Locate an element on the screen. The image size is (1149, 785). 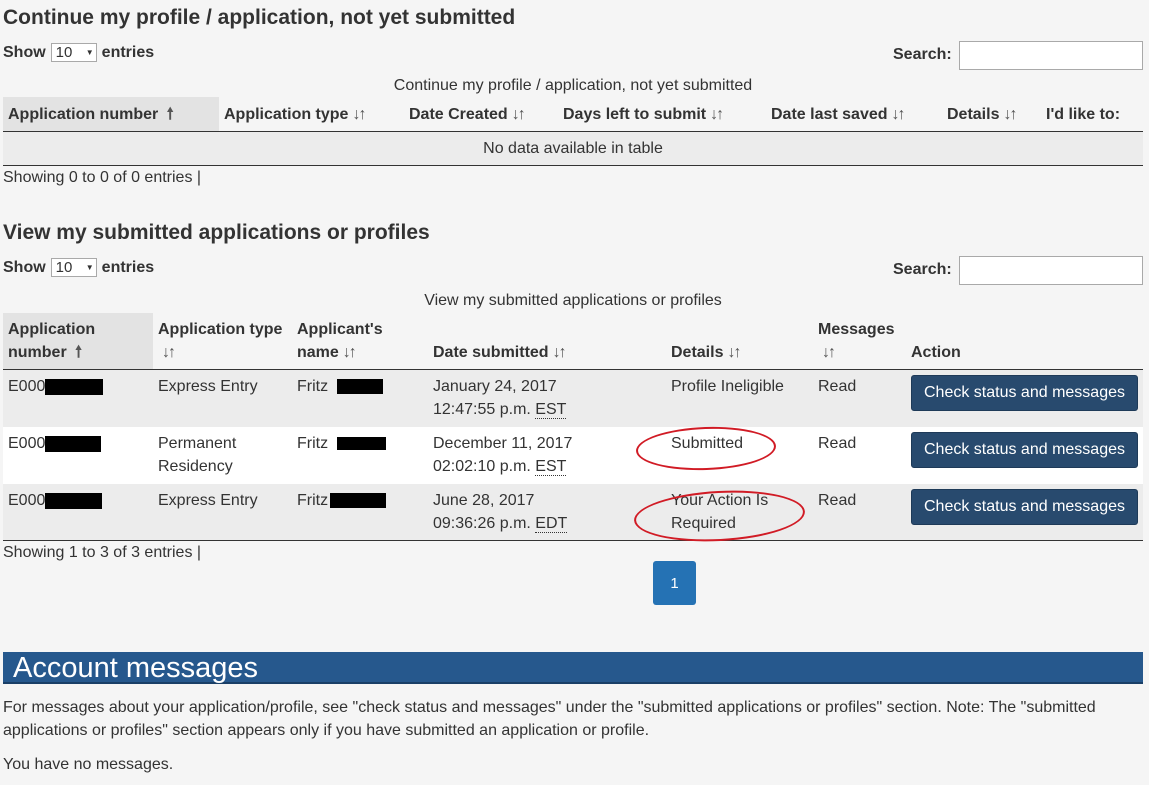
col-days-left: Days left to submit ↓↑ is located at coordinates (643, 114).